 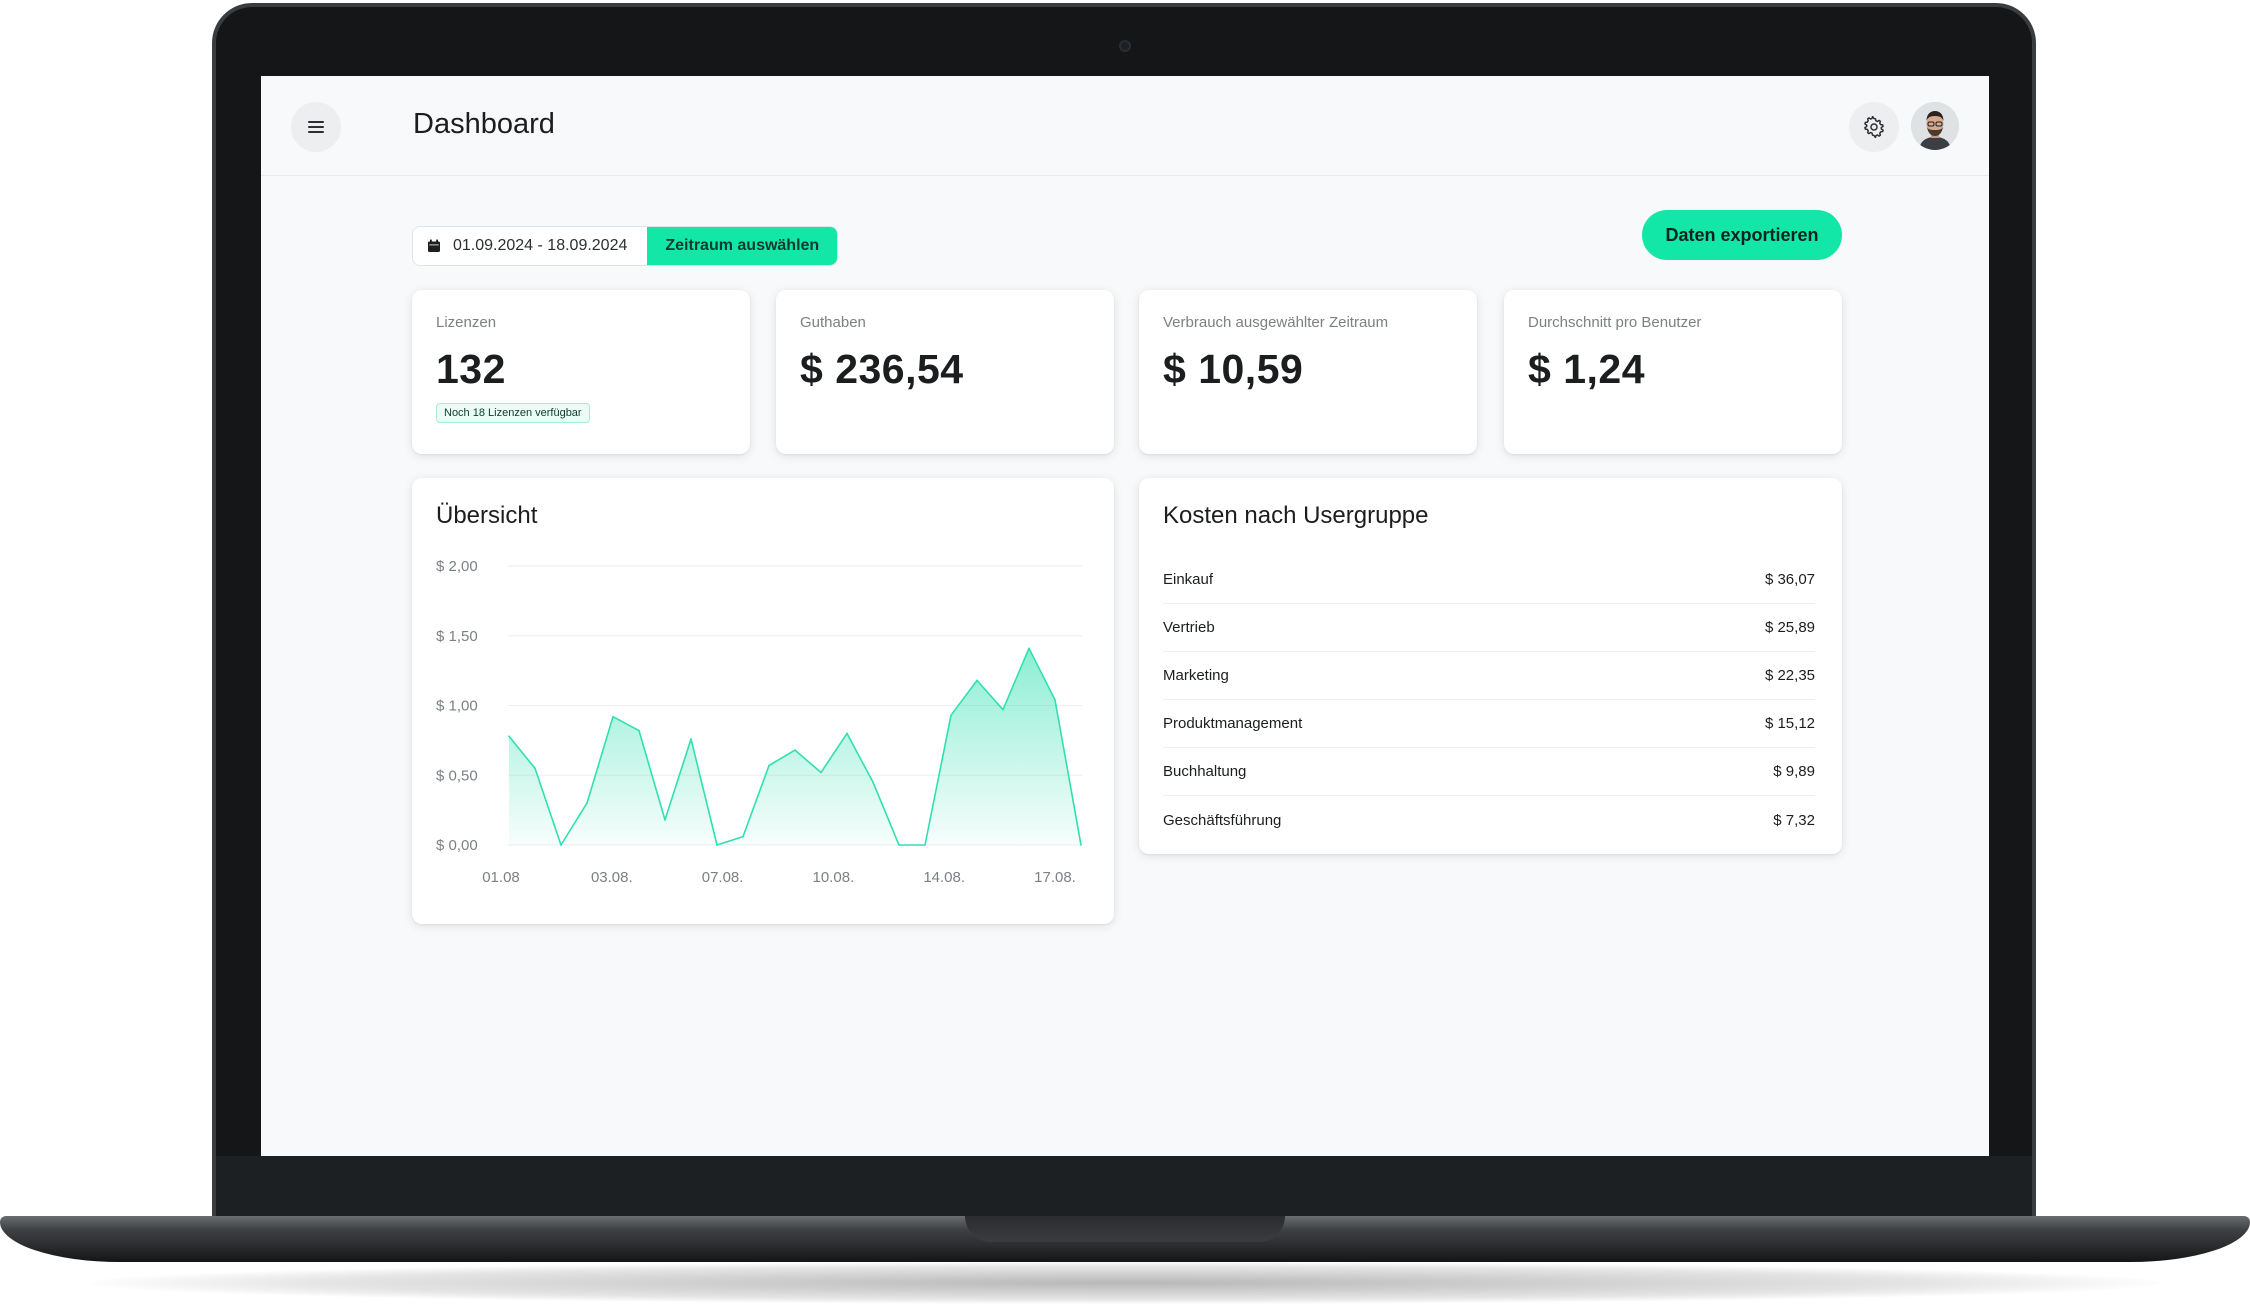 What do you see at coordinates (1055, 877) in the screenshot?
I see `x-tick-label: 17.08.` at bounding box center [1055, 877].